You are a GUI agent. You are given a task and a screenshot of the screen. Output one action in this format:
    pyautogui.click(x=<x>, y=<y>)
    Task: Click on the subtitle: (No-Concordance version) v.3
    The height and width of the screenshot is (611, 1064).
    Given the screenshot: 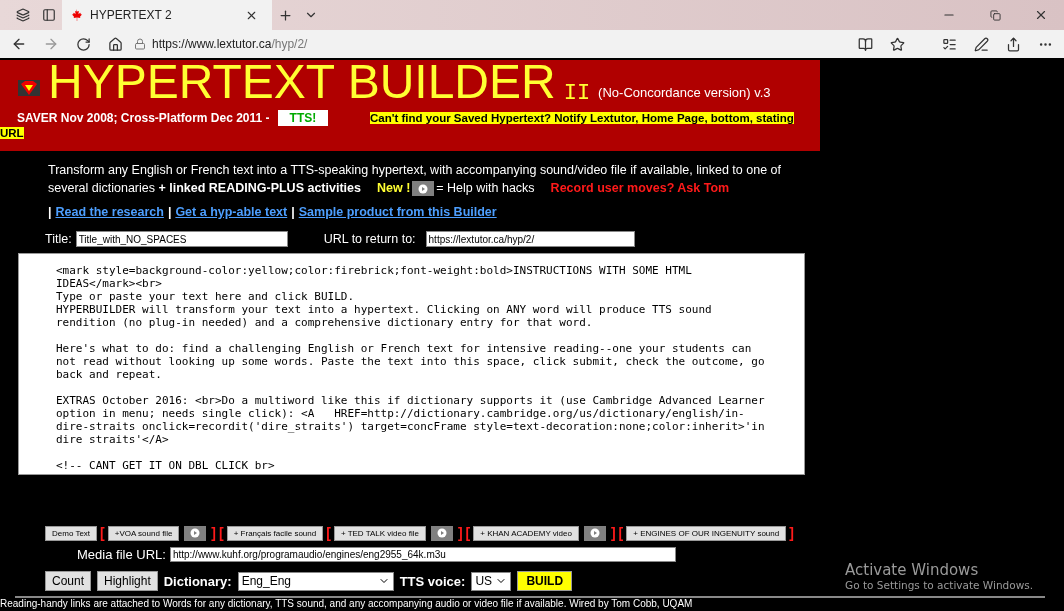 What is the action you would take?
    pyautogui.click(x=684, y=93)
    